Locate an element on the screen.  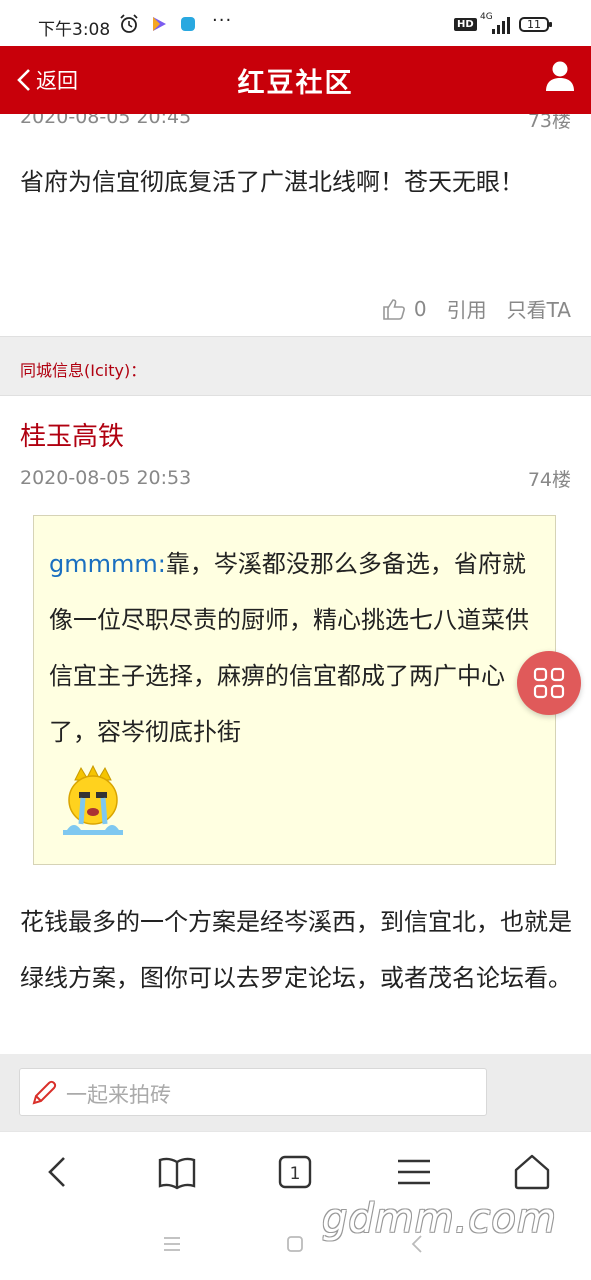
quote-author: gmmmm: is located at coordinates (107, 564).